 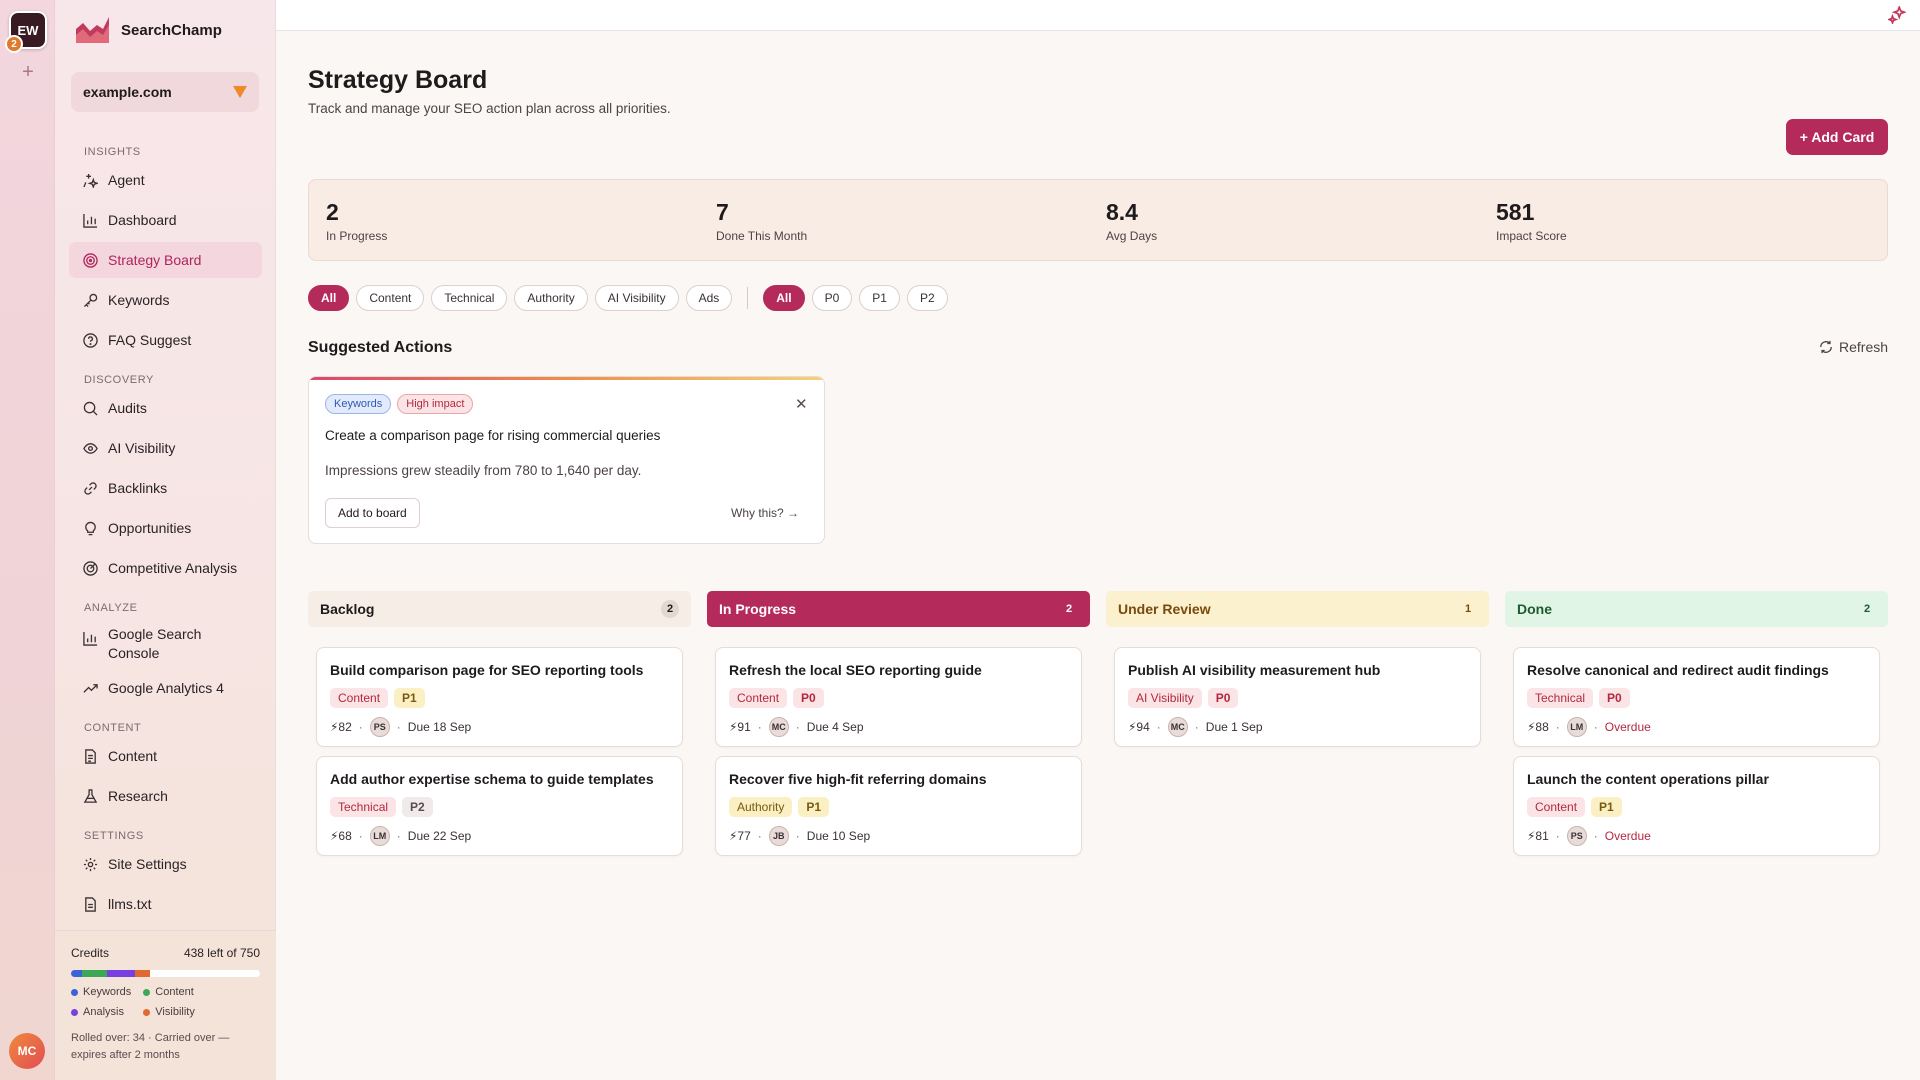 What do you see at coordinates (90, 448) in the screenshot?
I see `eye-icon` at bounding box center [90, 448].